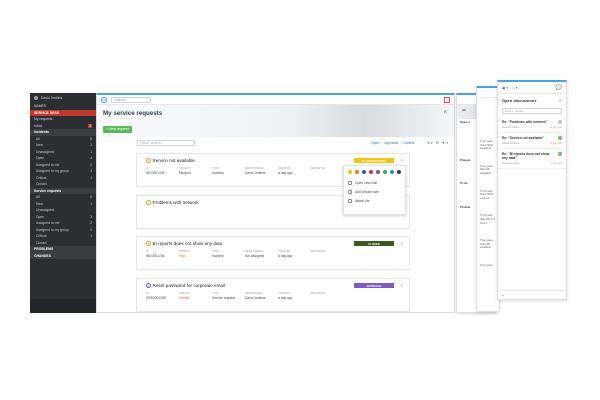 The width and height of the screenshot is (600, 400). What do you see at coordinates (464, 111) in the screenshot?
I see `panel1-tab: All` at bounding box center [464, 111].